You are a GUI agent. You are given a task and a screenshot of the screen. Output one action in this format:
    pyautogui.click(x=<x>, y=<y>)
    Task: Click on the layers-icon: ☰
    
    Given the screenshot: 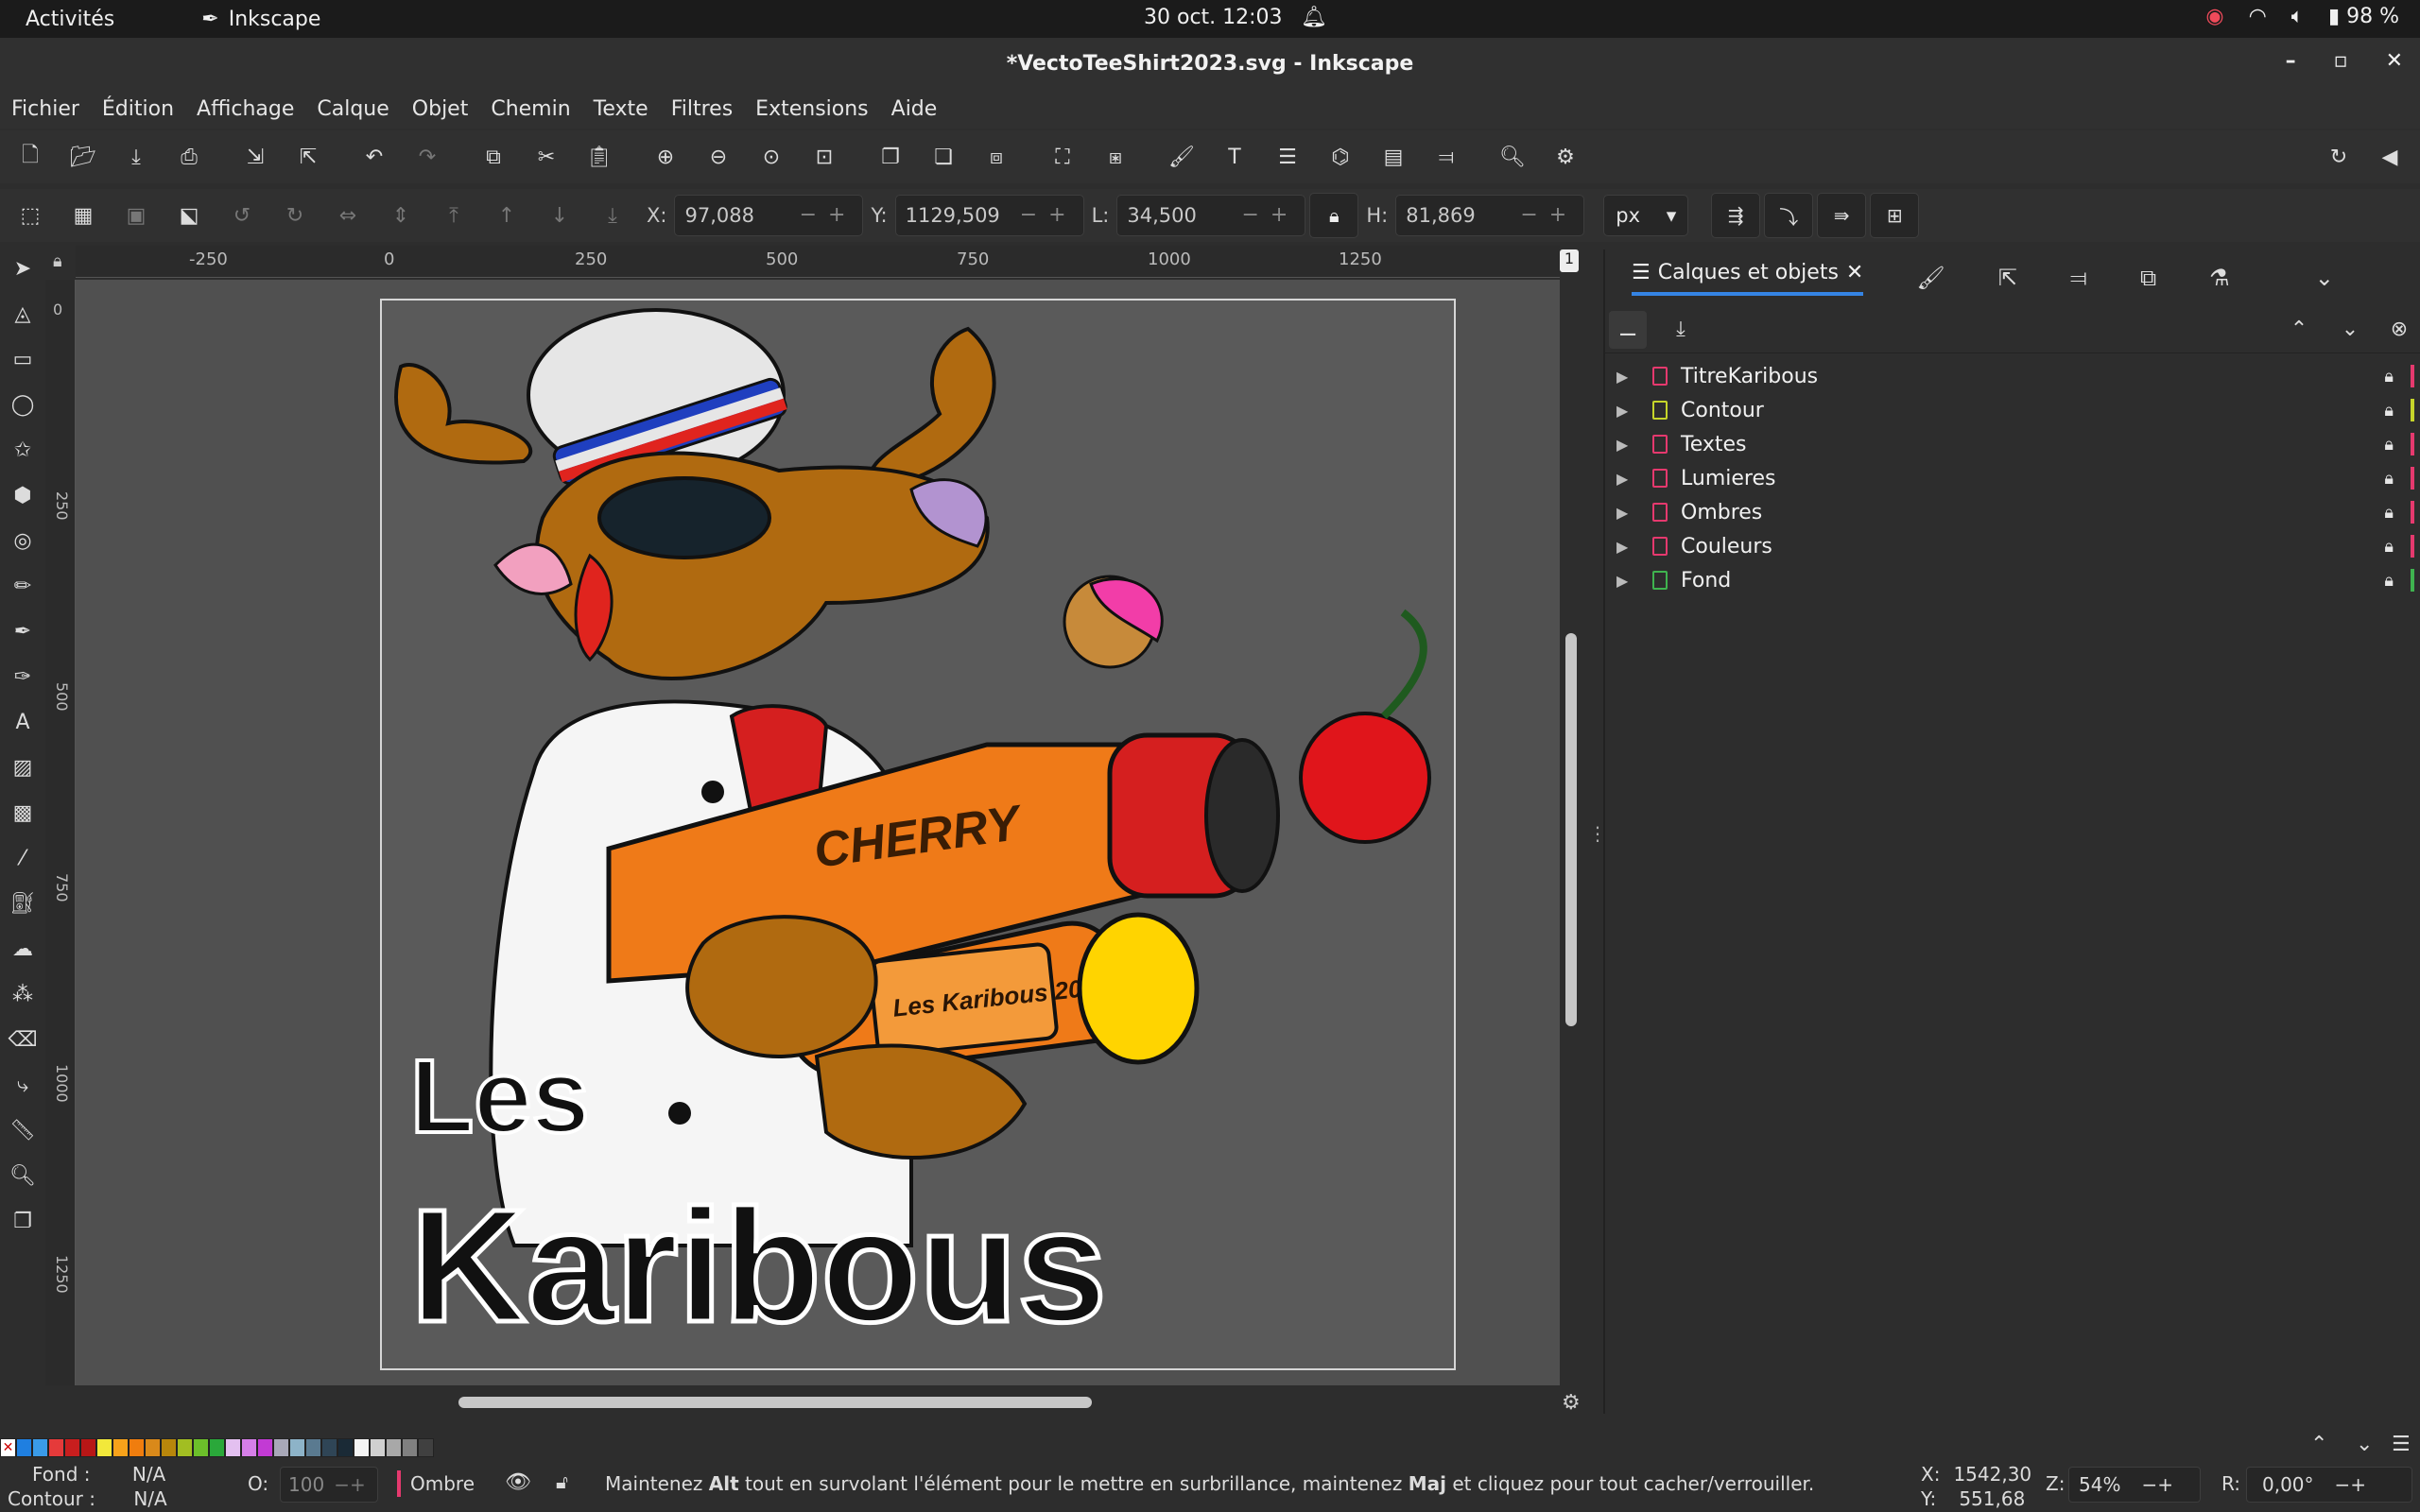 What is the action you would take?
    pyautogui.click(x=1288, y=157)
    